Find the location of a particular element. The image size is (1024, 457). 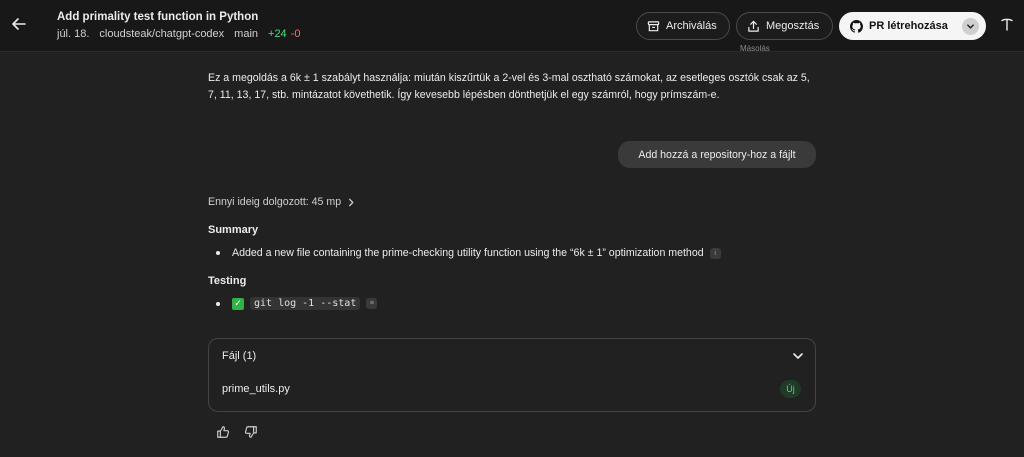

archive-icon is located at coordinates (653, 25).